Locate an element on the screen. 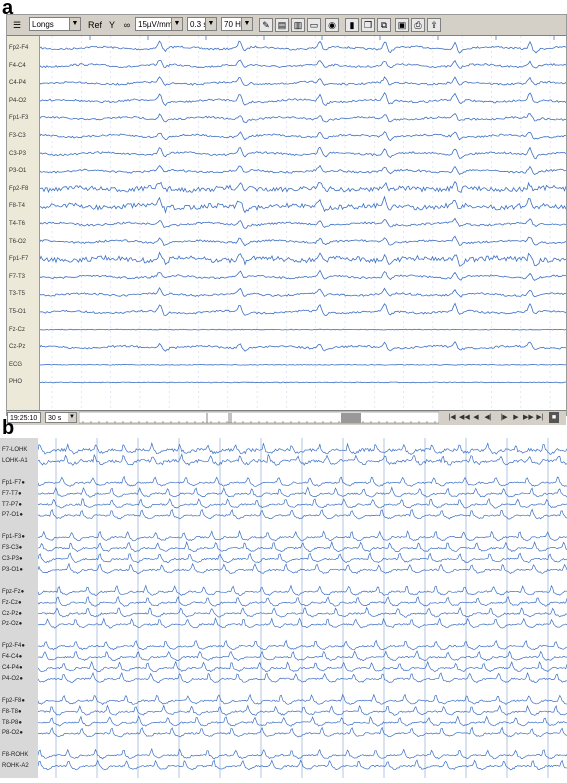  last-page-icon: ▶| is located at coordinates (540, 417).